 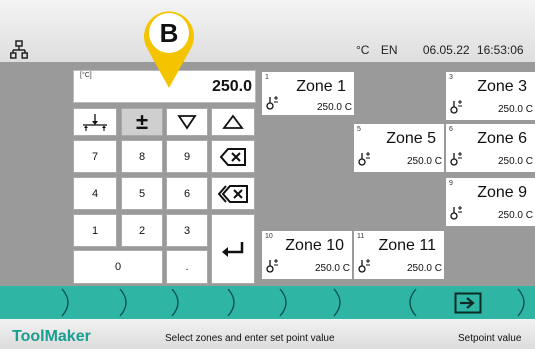 What do you see at coordinates (389, 50) in the screenshot?
I see `language-indicator: EN` at bounding box center [389, 50].